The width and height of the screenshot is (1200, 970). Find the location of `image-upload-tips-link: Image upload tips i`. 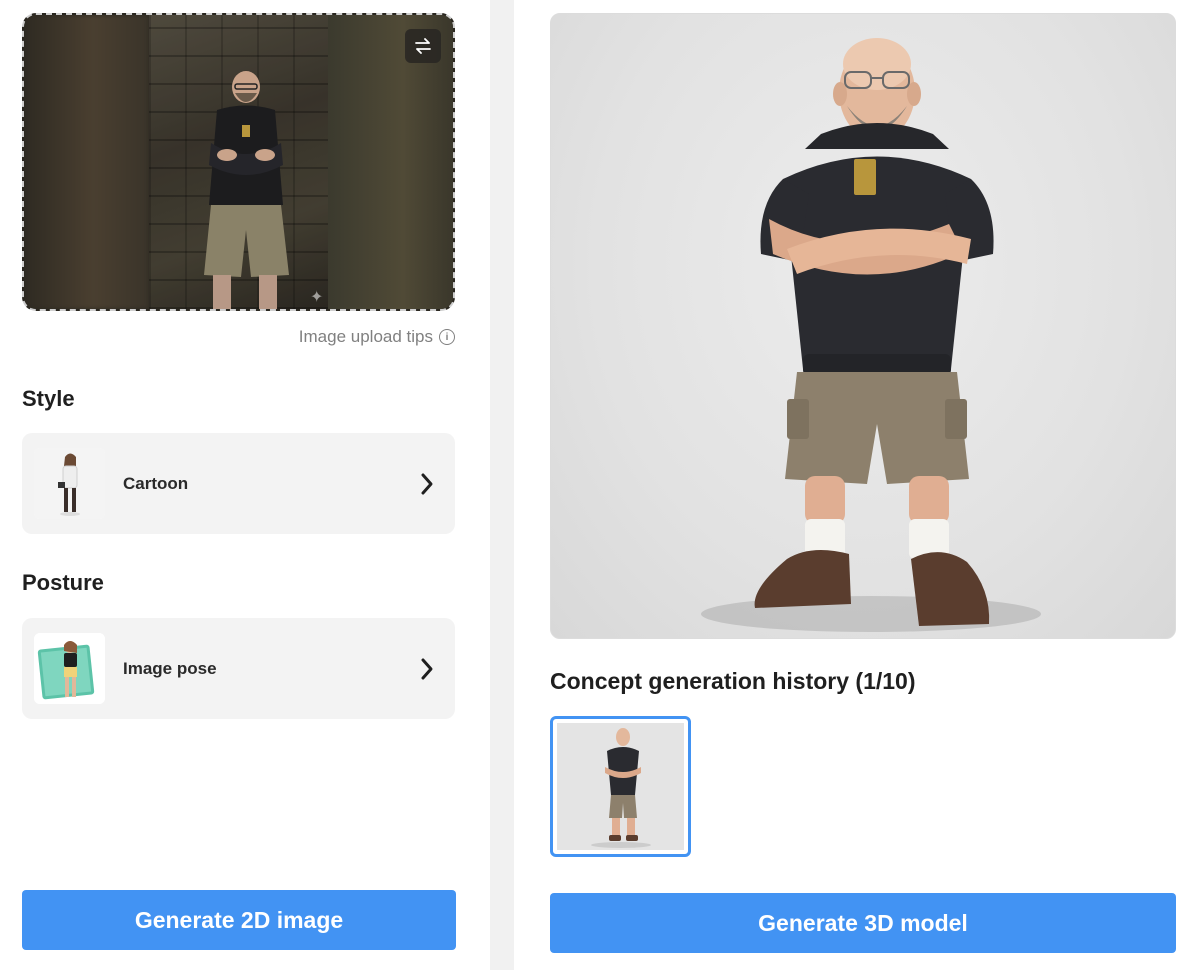

image-upload-tips-link: Image upload tips i is located at coordinates (377, 337).